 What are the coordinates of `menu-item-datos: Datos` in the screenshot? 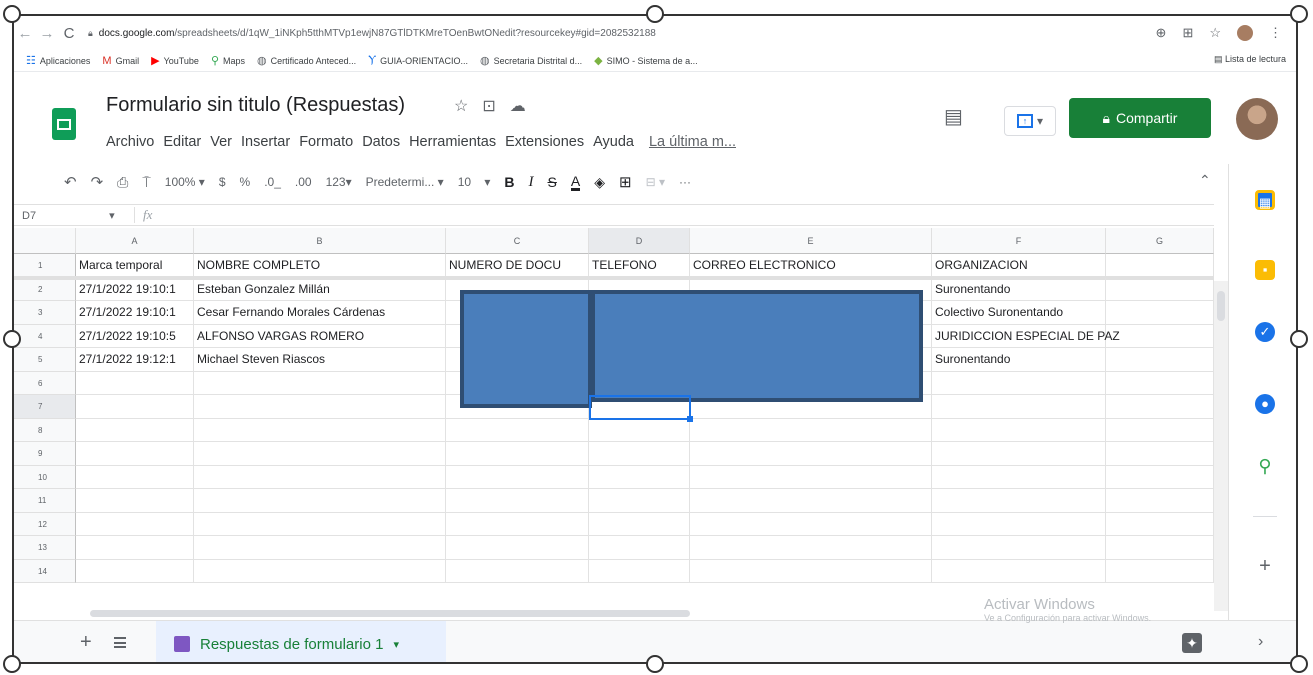 It's located at (381, 142).